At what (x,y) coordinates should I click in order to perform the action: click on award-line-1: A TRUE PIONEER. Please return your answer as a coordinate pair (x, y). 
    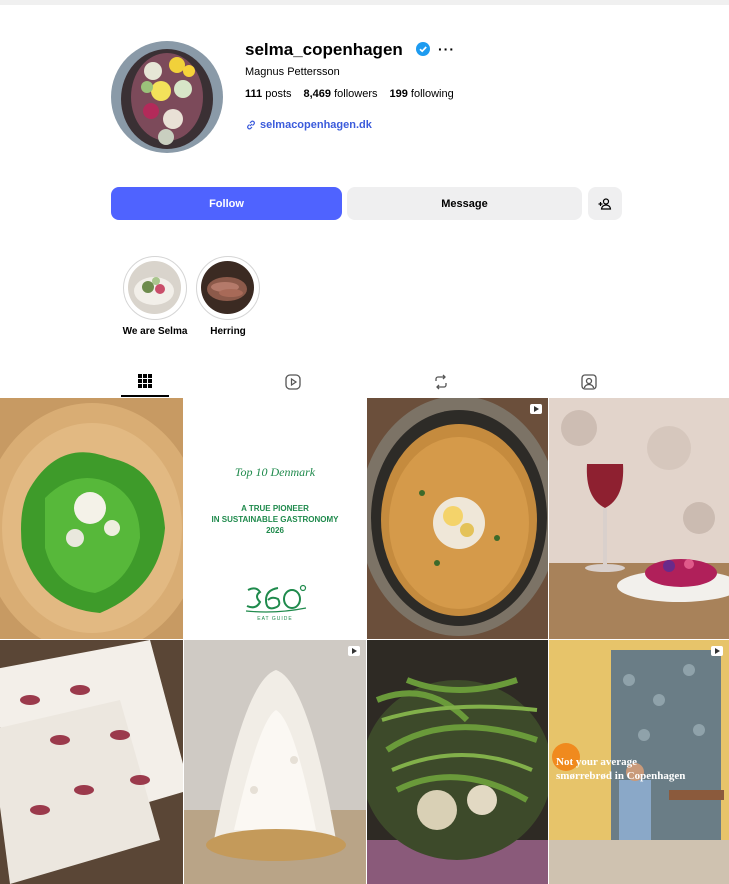
    Looking at the image, I should click on (275, 508).